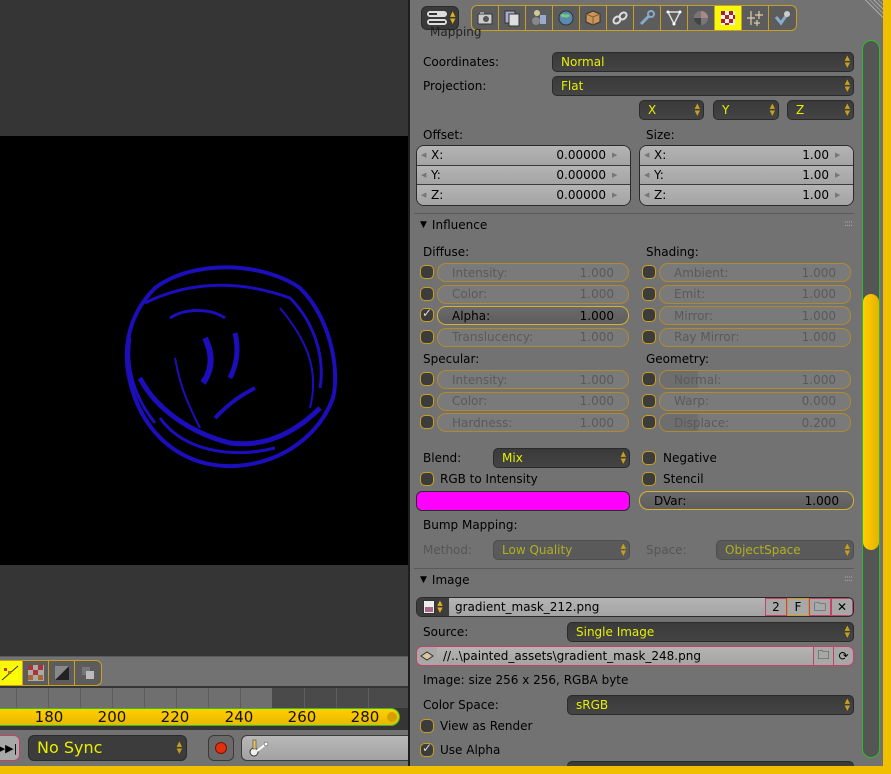 This screenshot has width=891, height=774. What do you see at coordinates (649, 336) in the screenshot?
I see `shading-ray-mirror-checkbox` at bounding box center [649, 336].